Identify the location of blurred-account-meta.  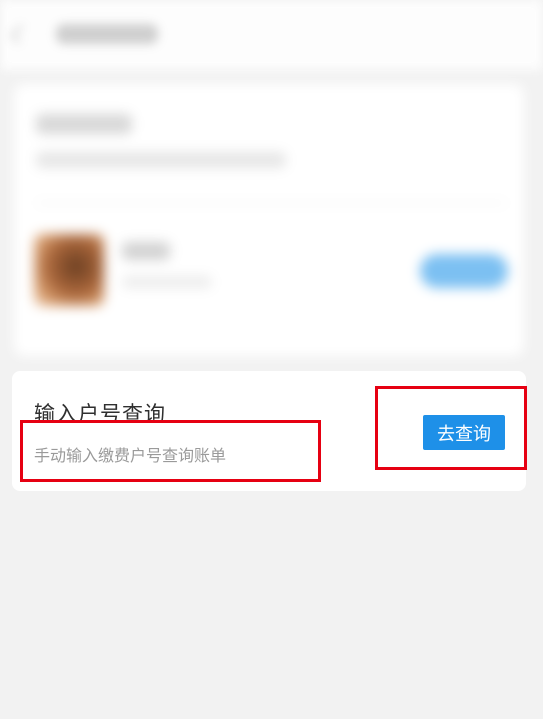
(167, 282).